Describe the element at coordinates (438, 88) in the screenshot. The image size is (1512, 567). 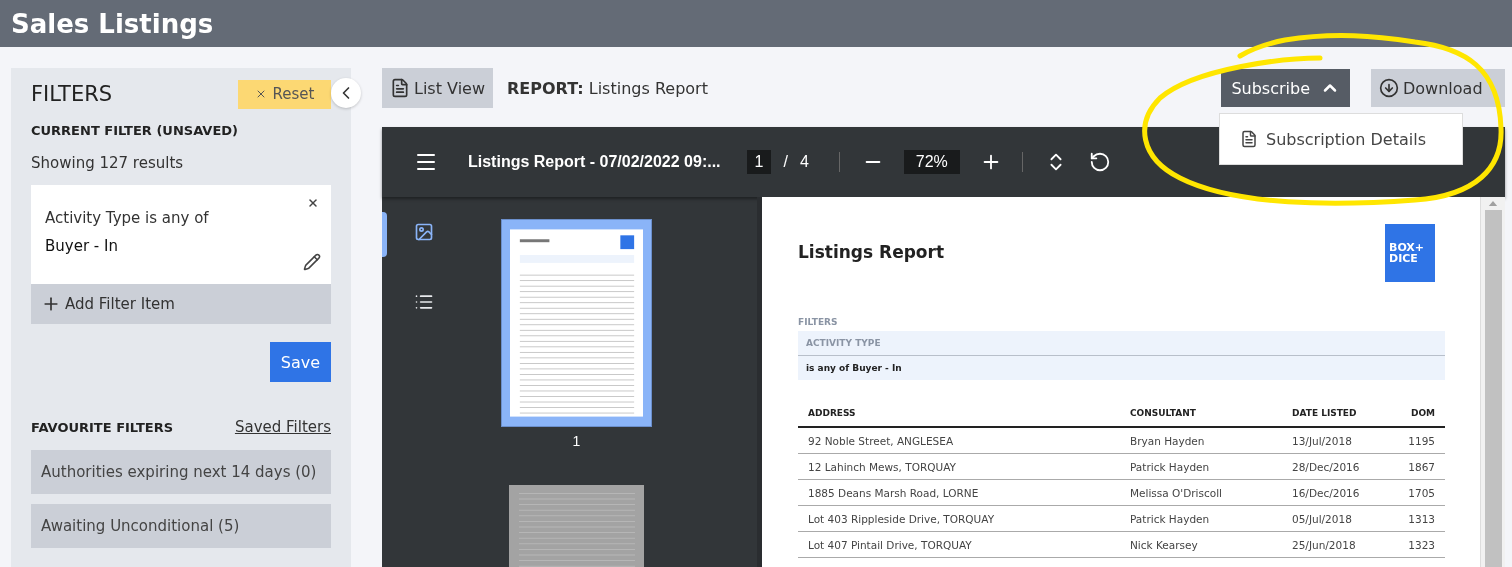
I see `list-view-button: List View` at that location.